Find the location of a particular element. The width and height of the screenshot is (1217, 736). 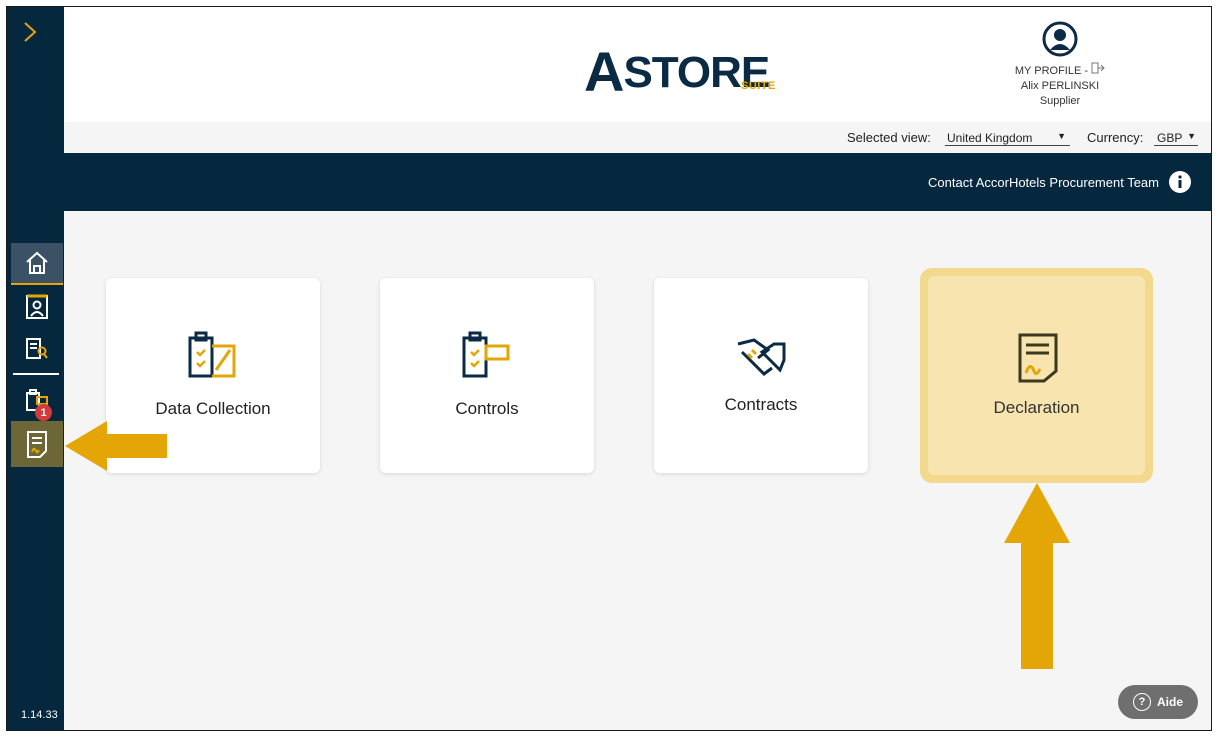

user-name: Alix PERLINSKI is located at coordinates (1060, 86).